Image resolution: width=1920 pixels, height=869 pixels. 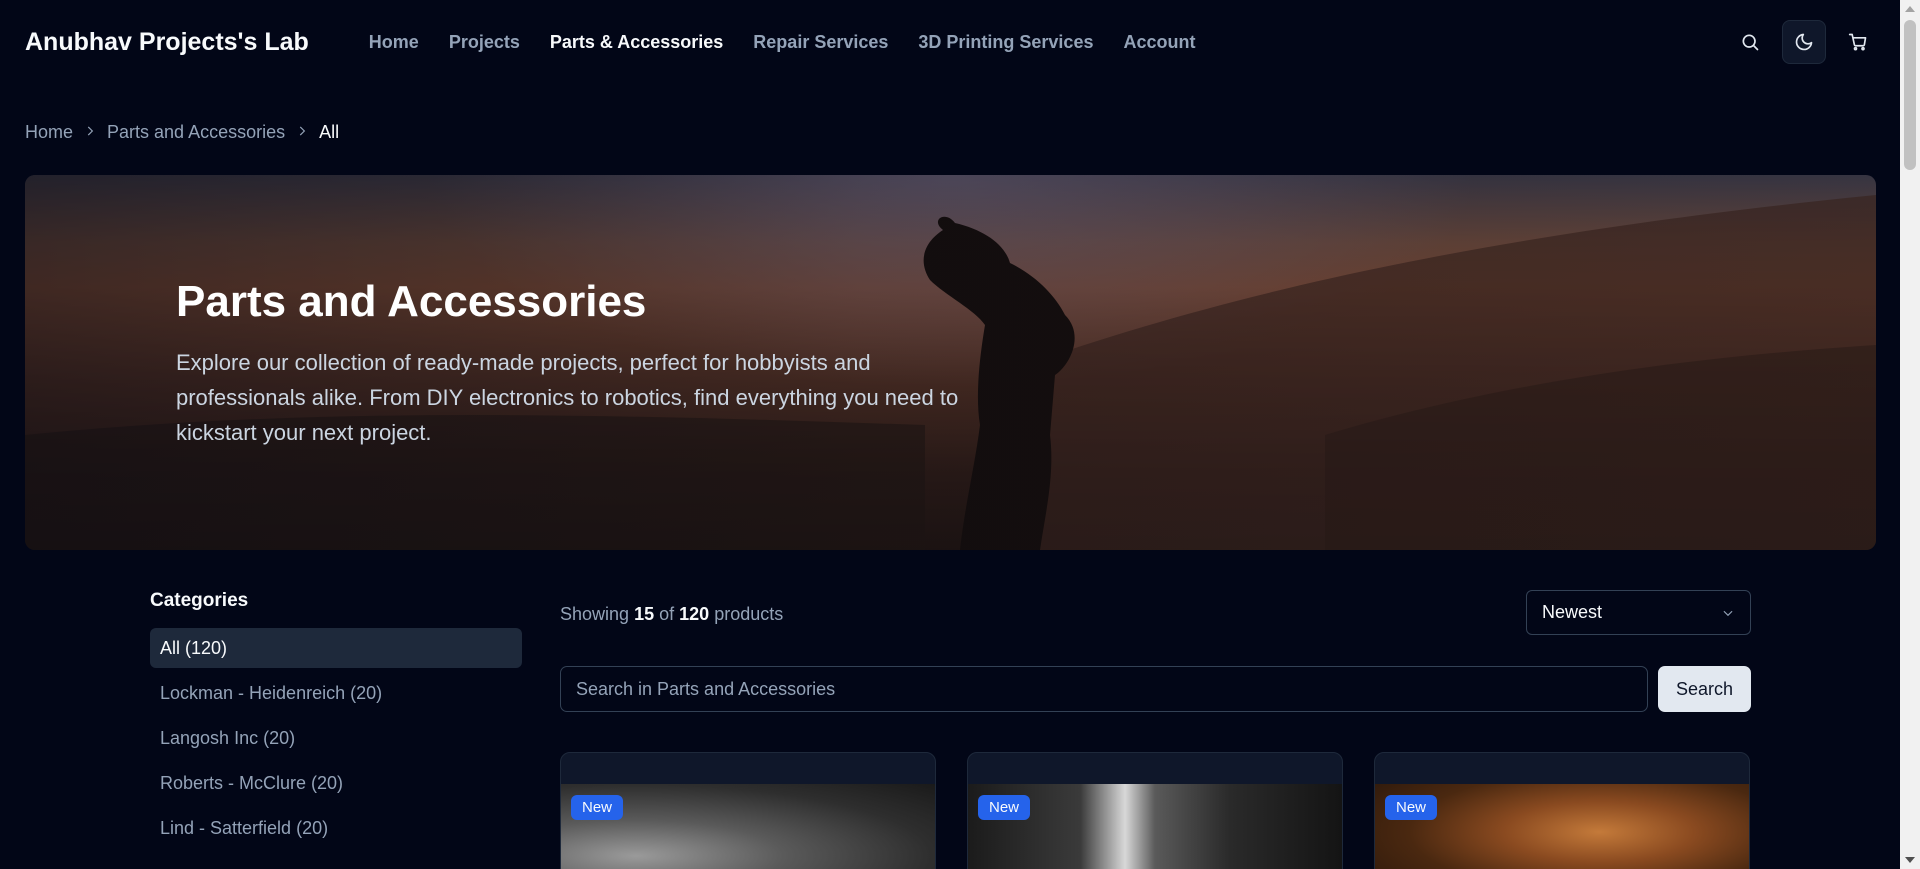 I want to click on header-actions, so click(x=1804, y=42).